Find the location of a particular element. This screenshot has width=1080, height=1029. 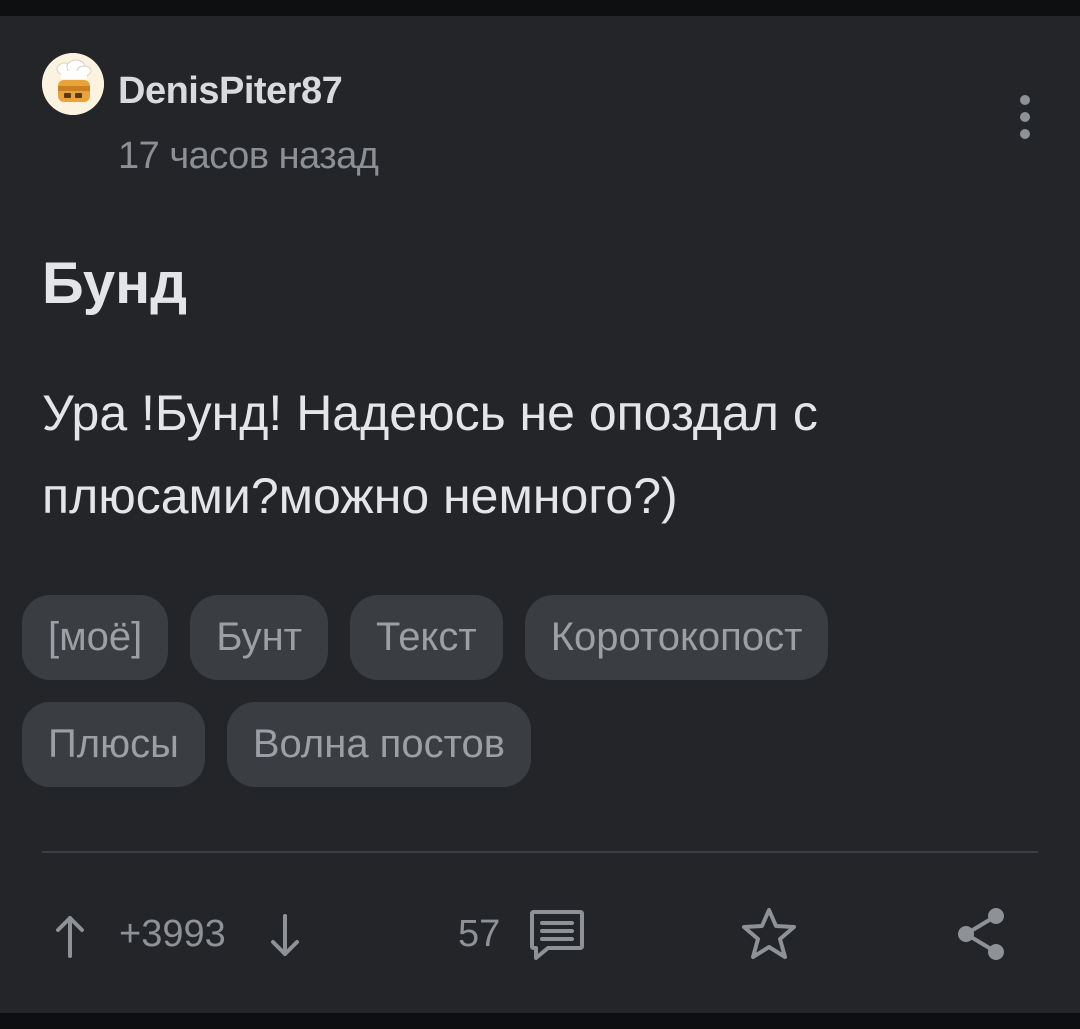

arrow-up-icon is located at coordinates (70, 936).